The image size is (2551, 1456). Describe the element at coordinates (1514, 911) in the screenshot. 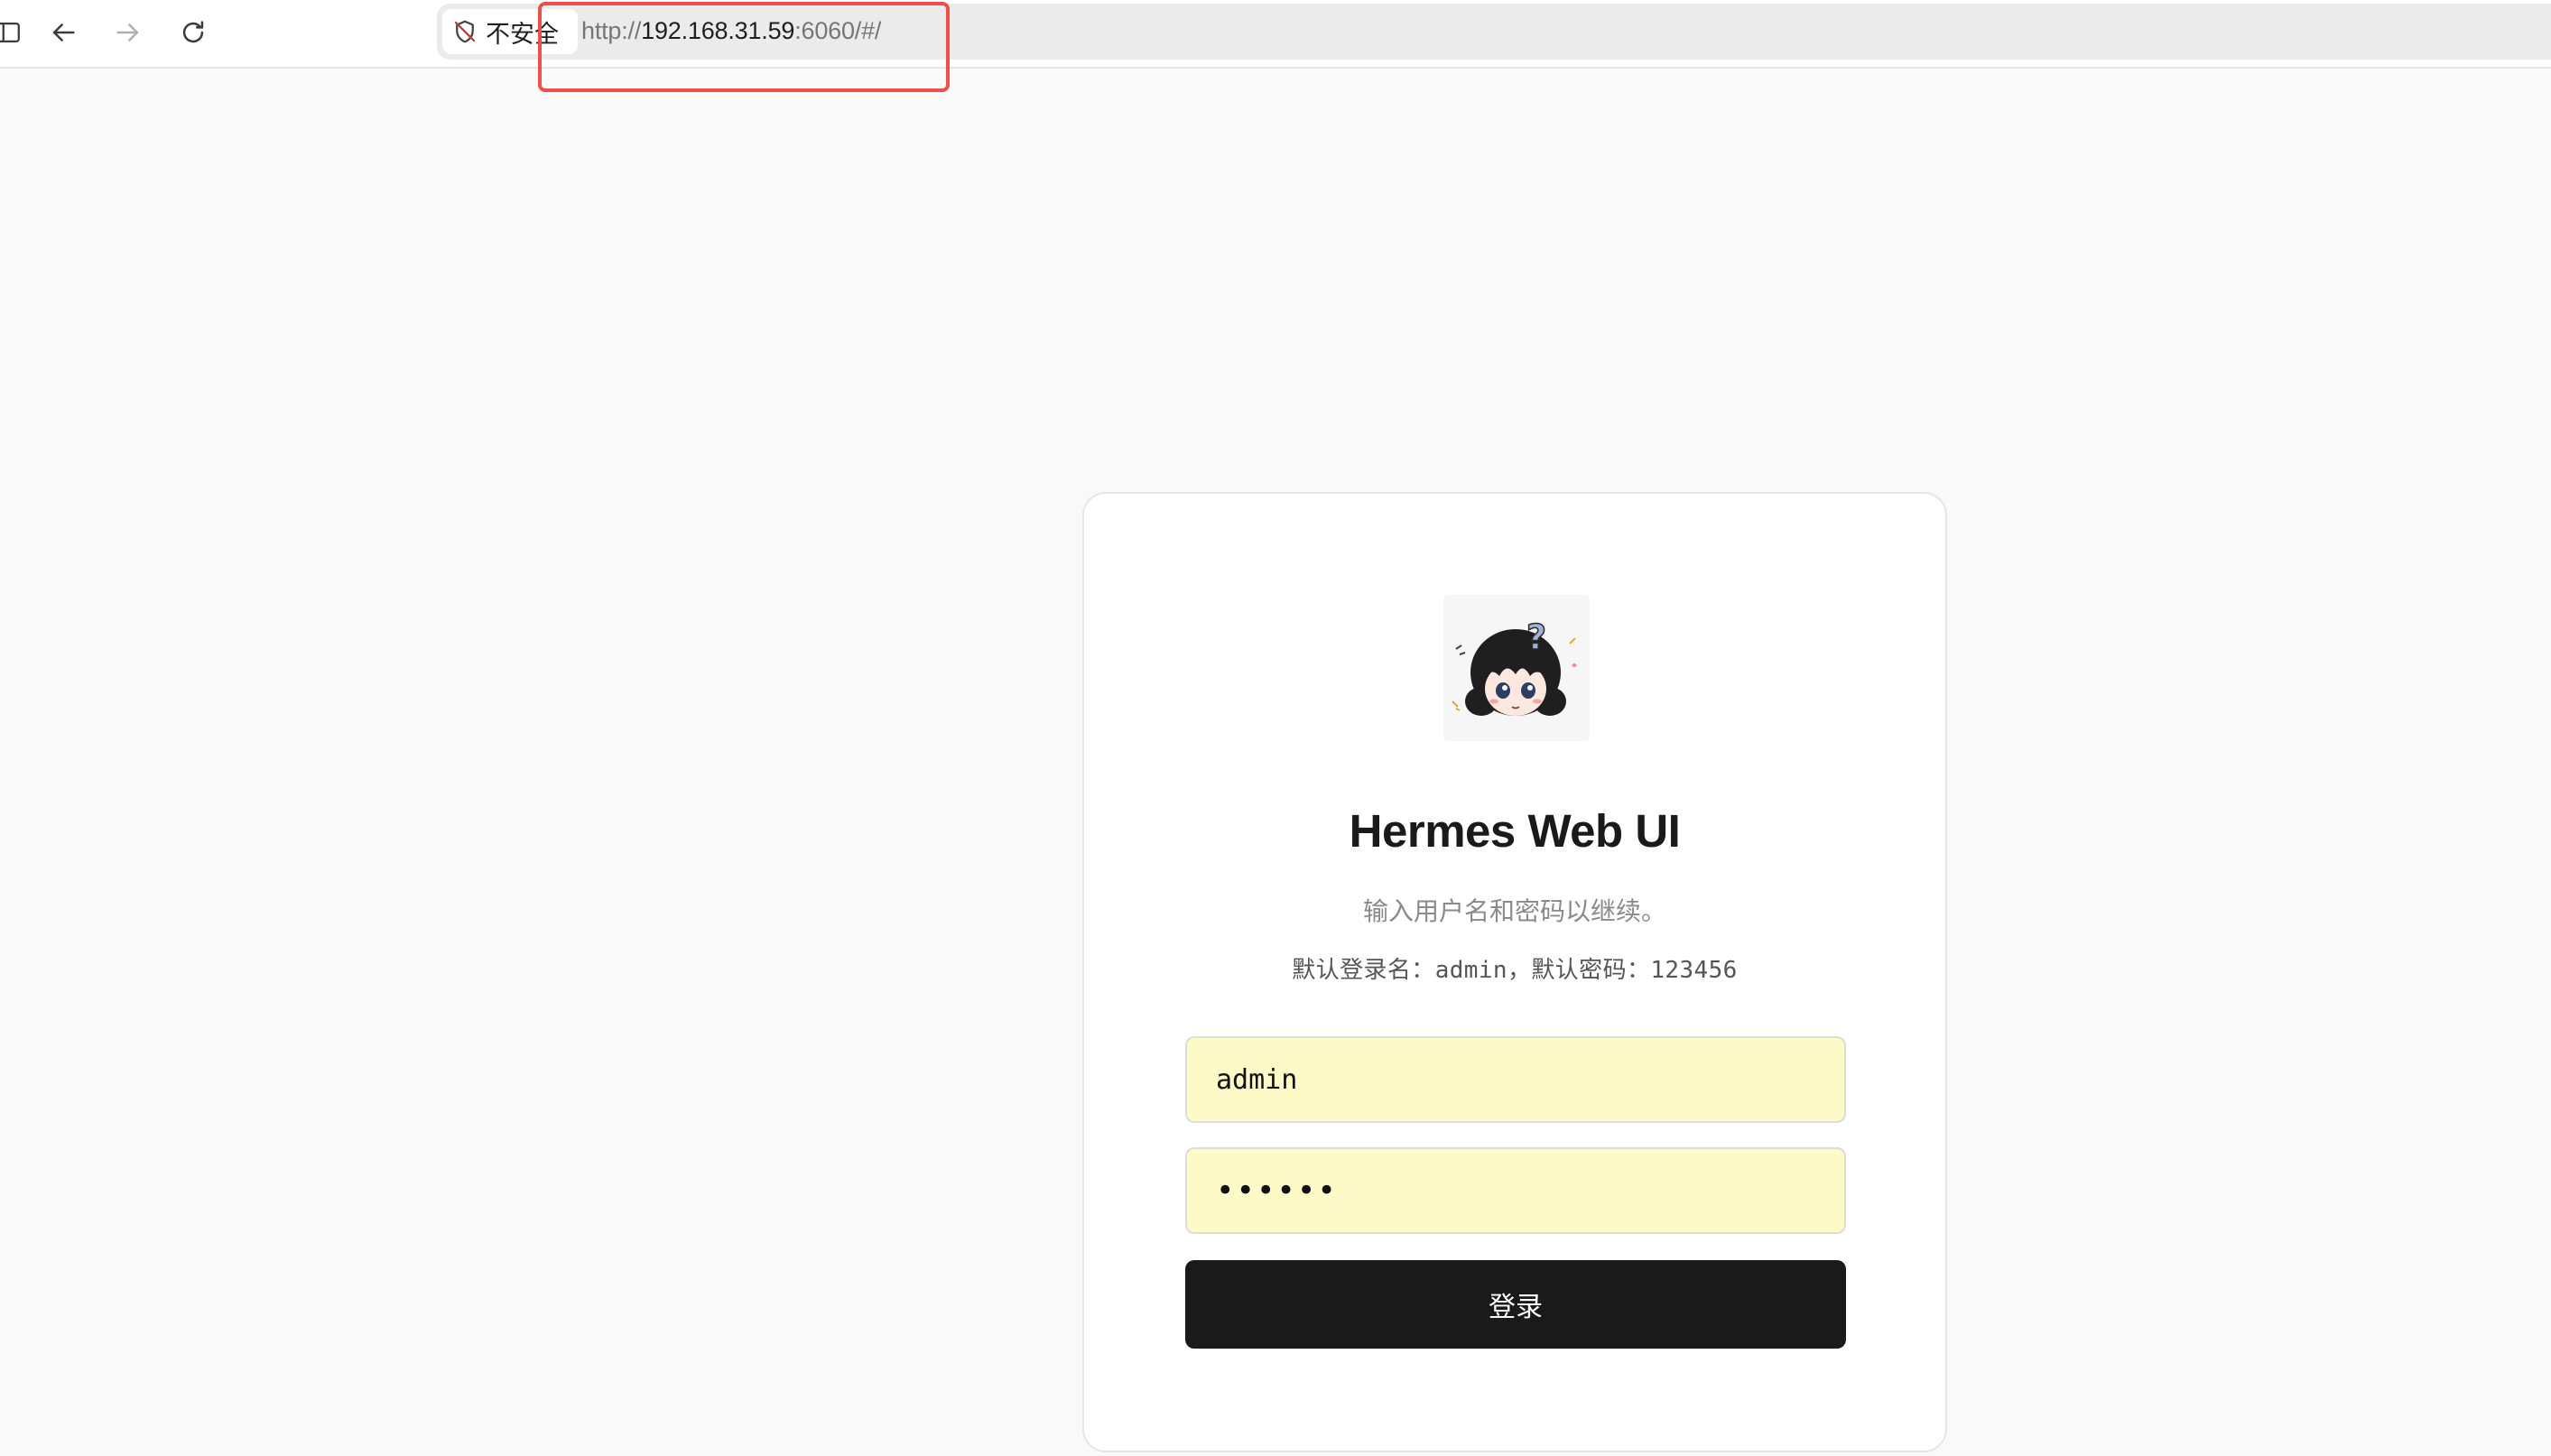

I see `login-subtitle: 输入用户名和密码以继续。` at that location.